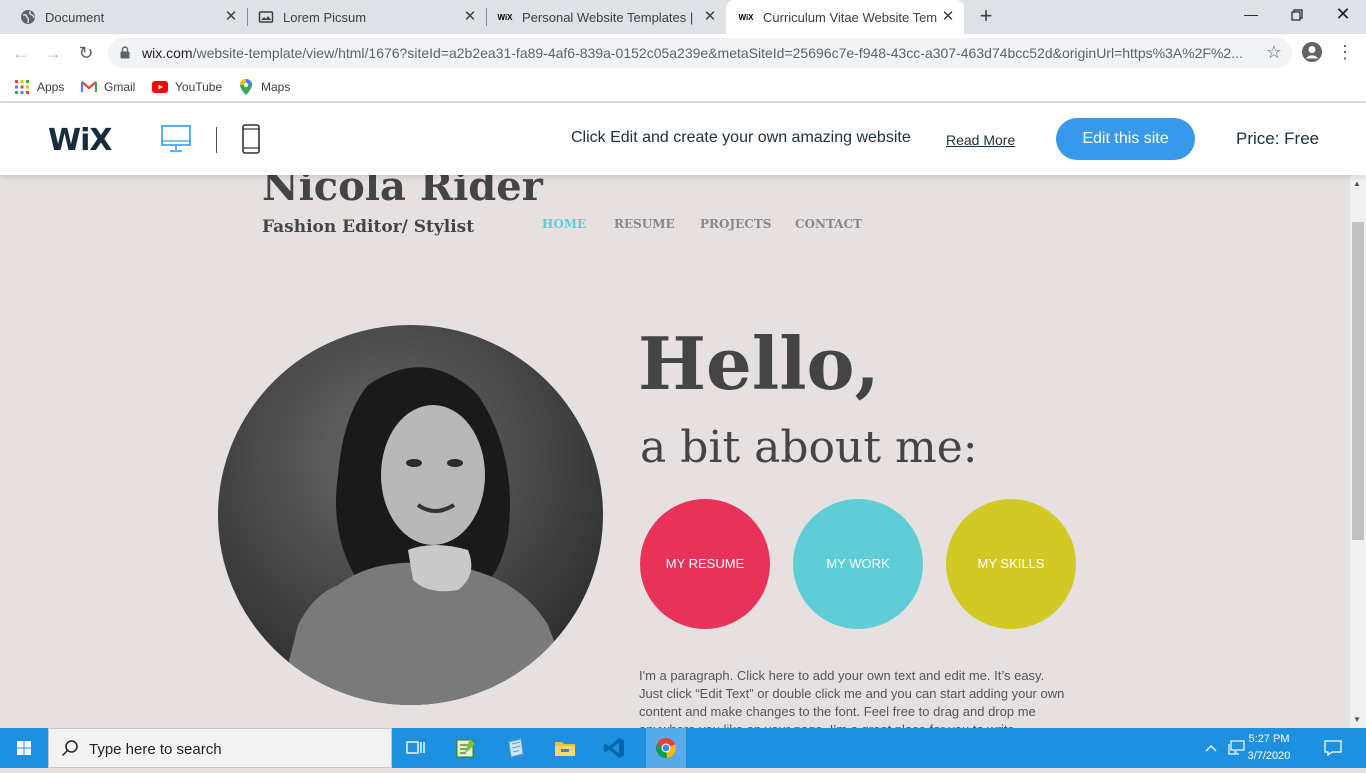 This screenshot has height=773, width=1366. Describe the element at coordinates (1278, 138) in the screenshot. I see `price-label: Price: Free` at that location.